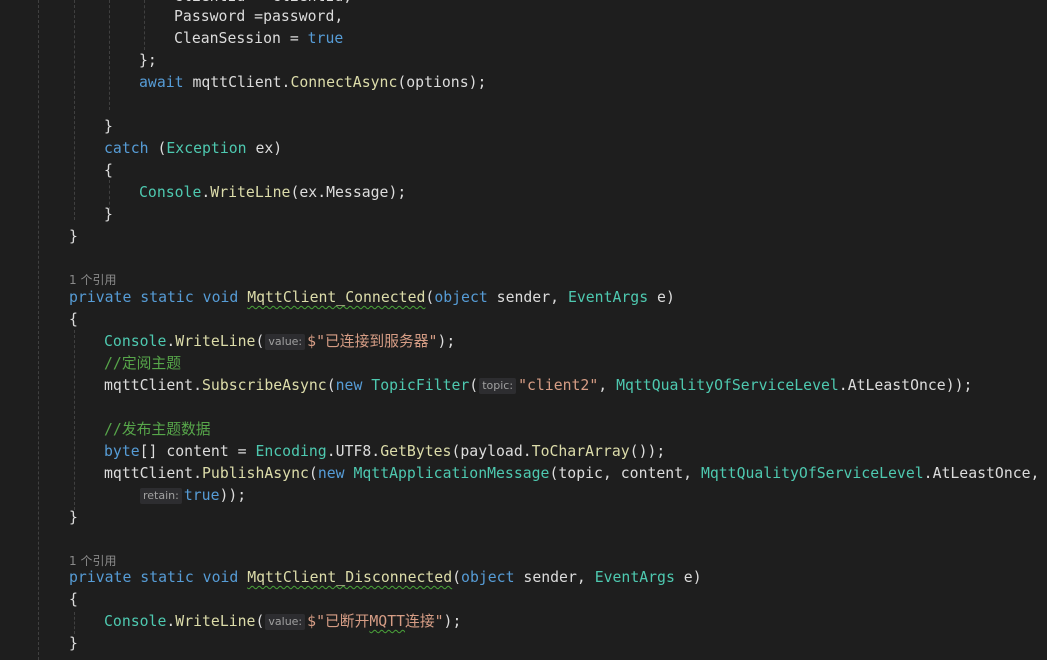  Describe the element at coordinates (420, 385) in the screenshot. I see `type-name: TopicFilter` at that location.